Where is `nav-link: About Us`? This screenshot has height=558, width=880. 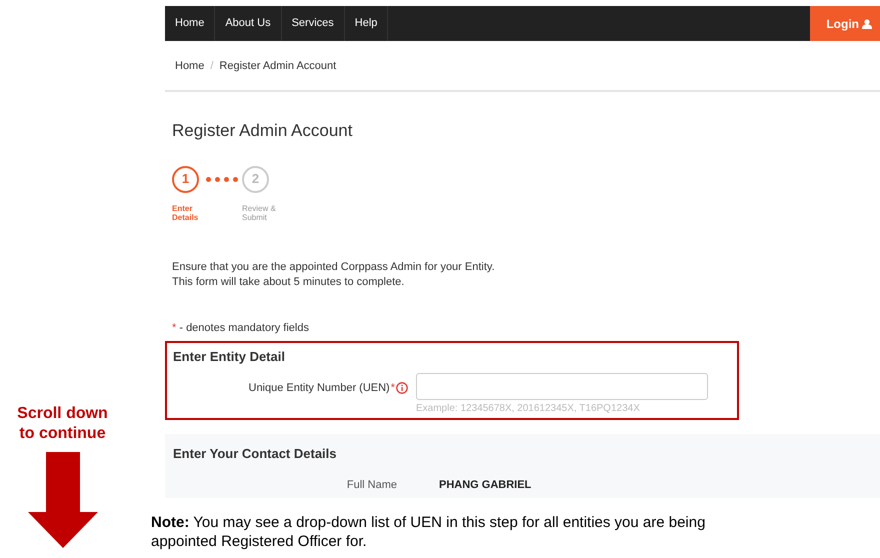 nav-link: About Us is located at coordinates (248, 23).